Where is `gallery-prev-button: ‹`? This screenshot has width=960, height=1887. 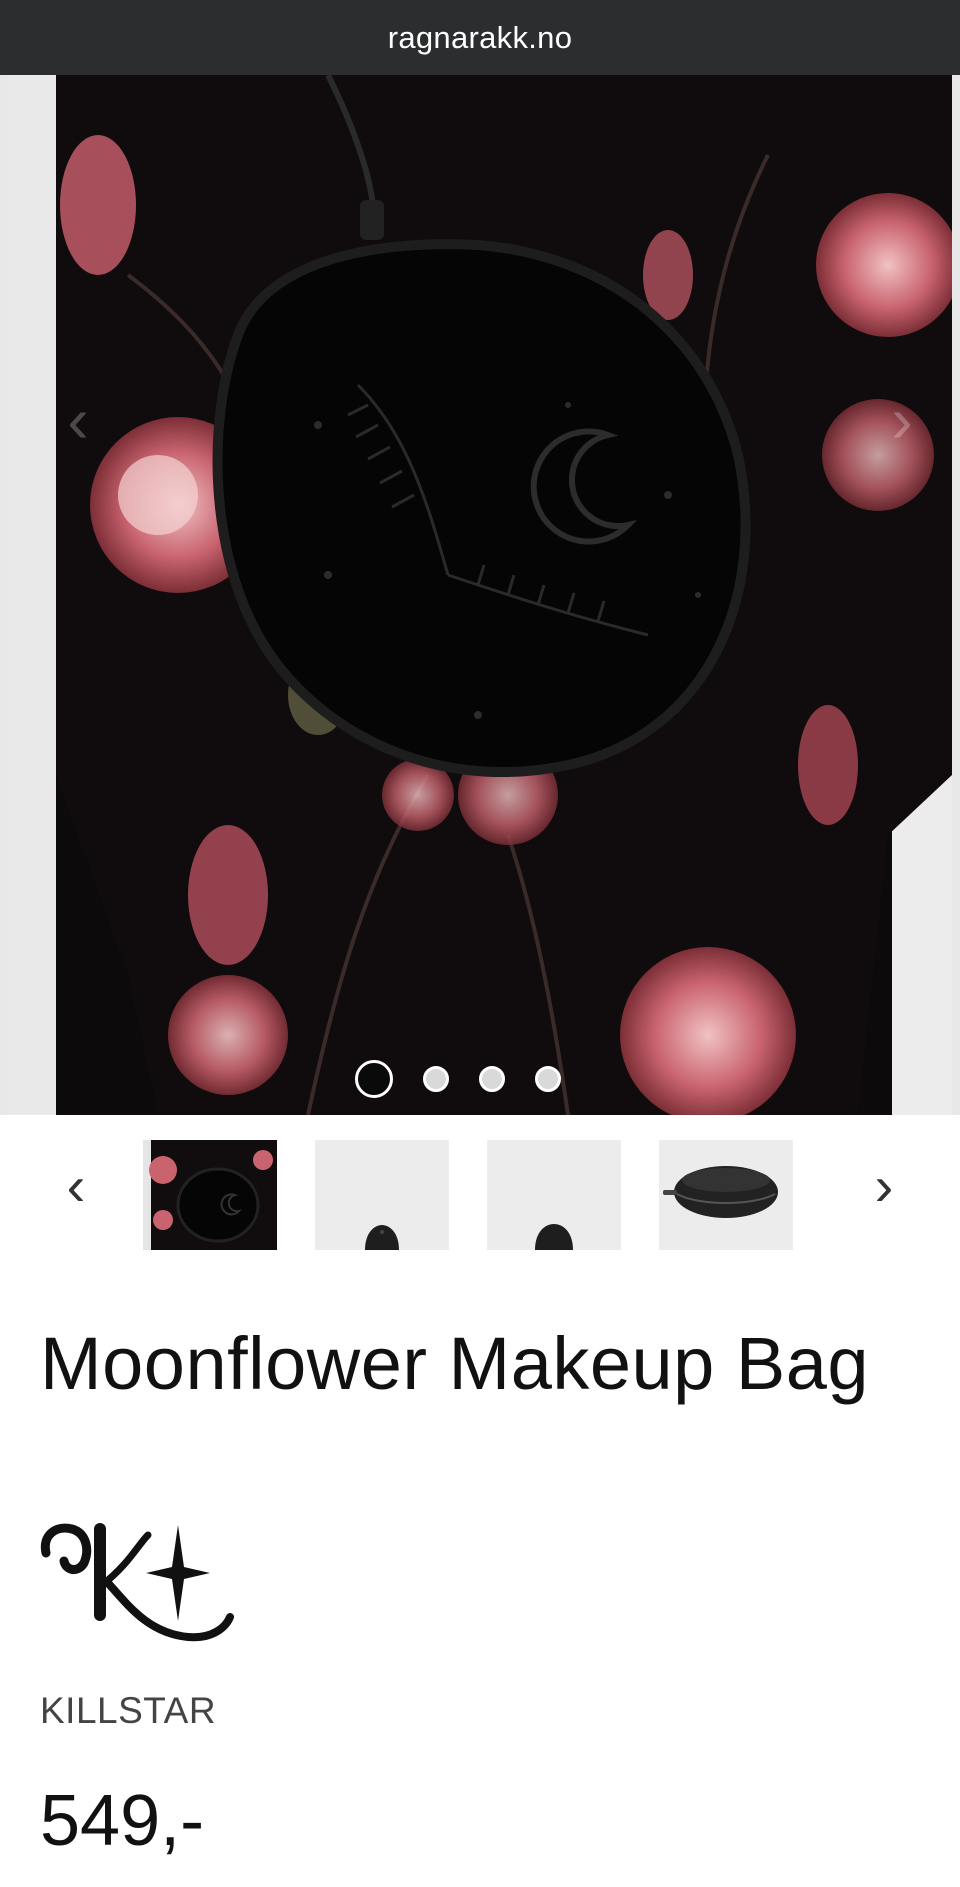
gallery-prev-button: ‹ is located at coordinates (78, 420).